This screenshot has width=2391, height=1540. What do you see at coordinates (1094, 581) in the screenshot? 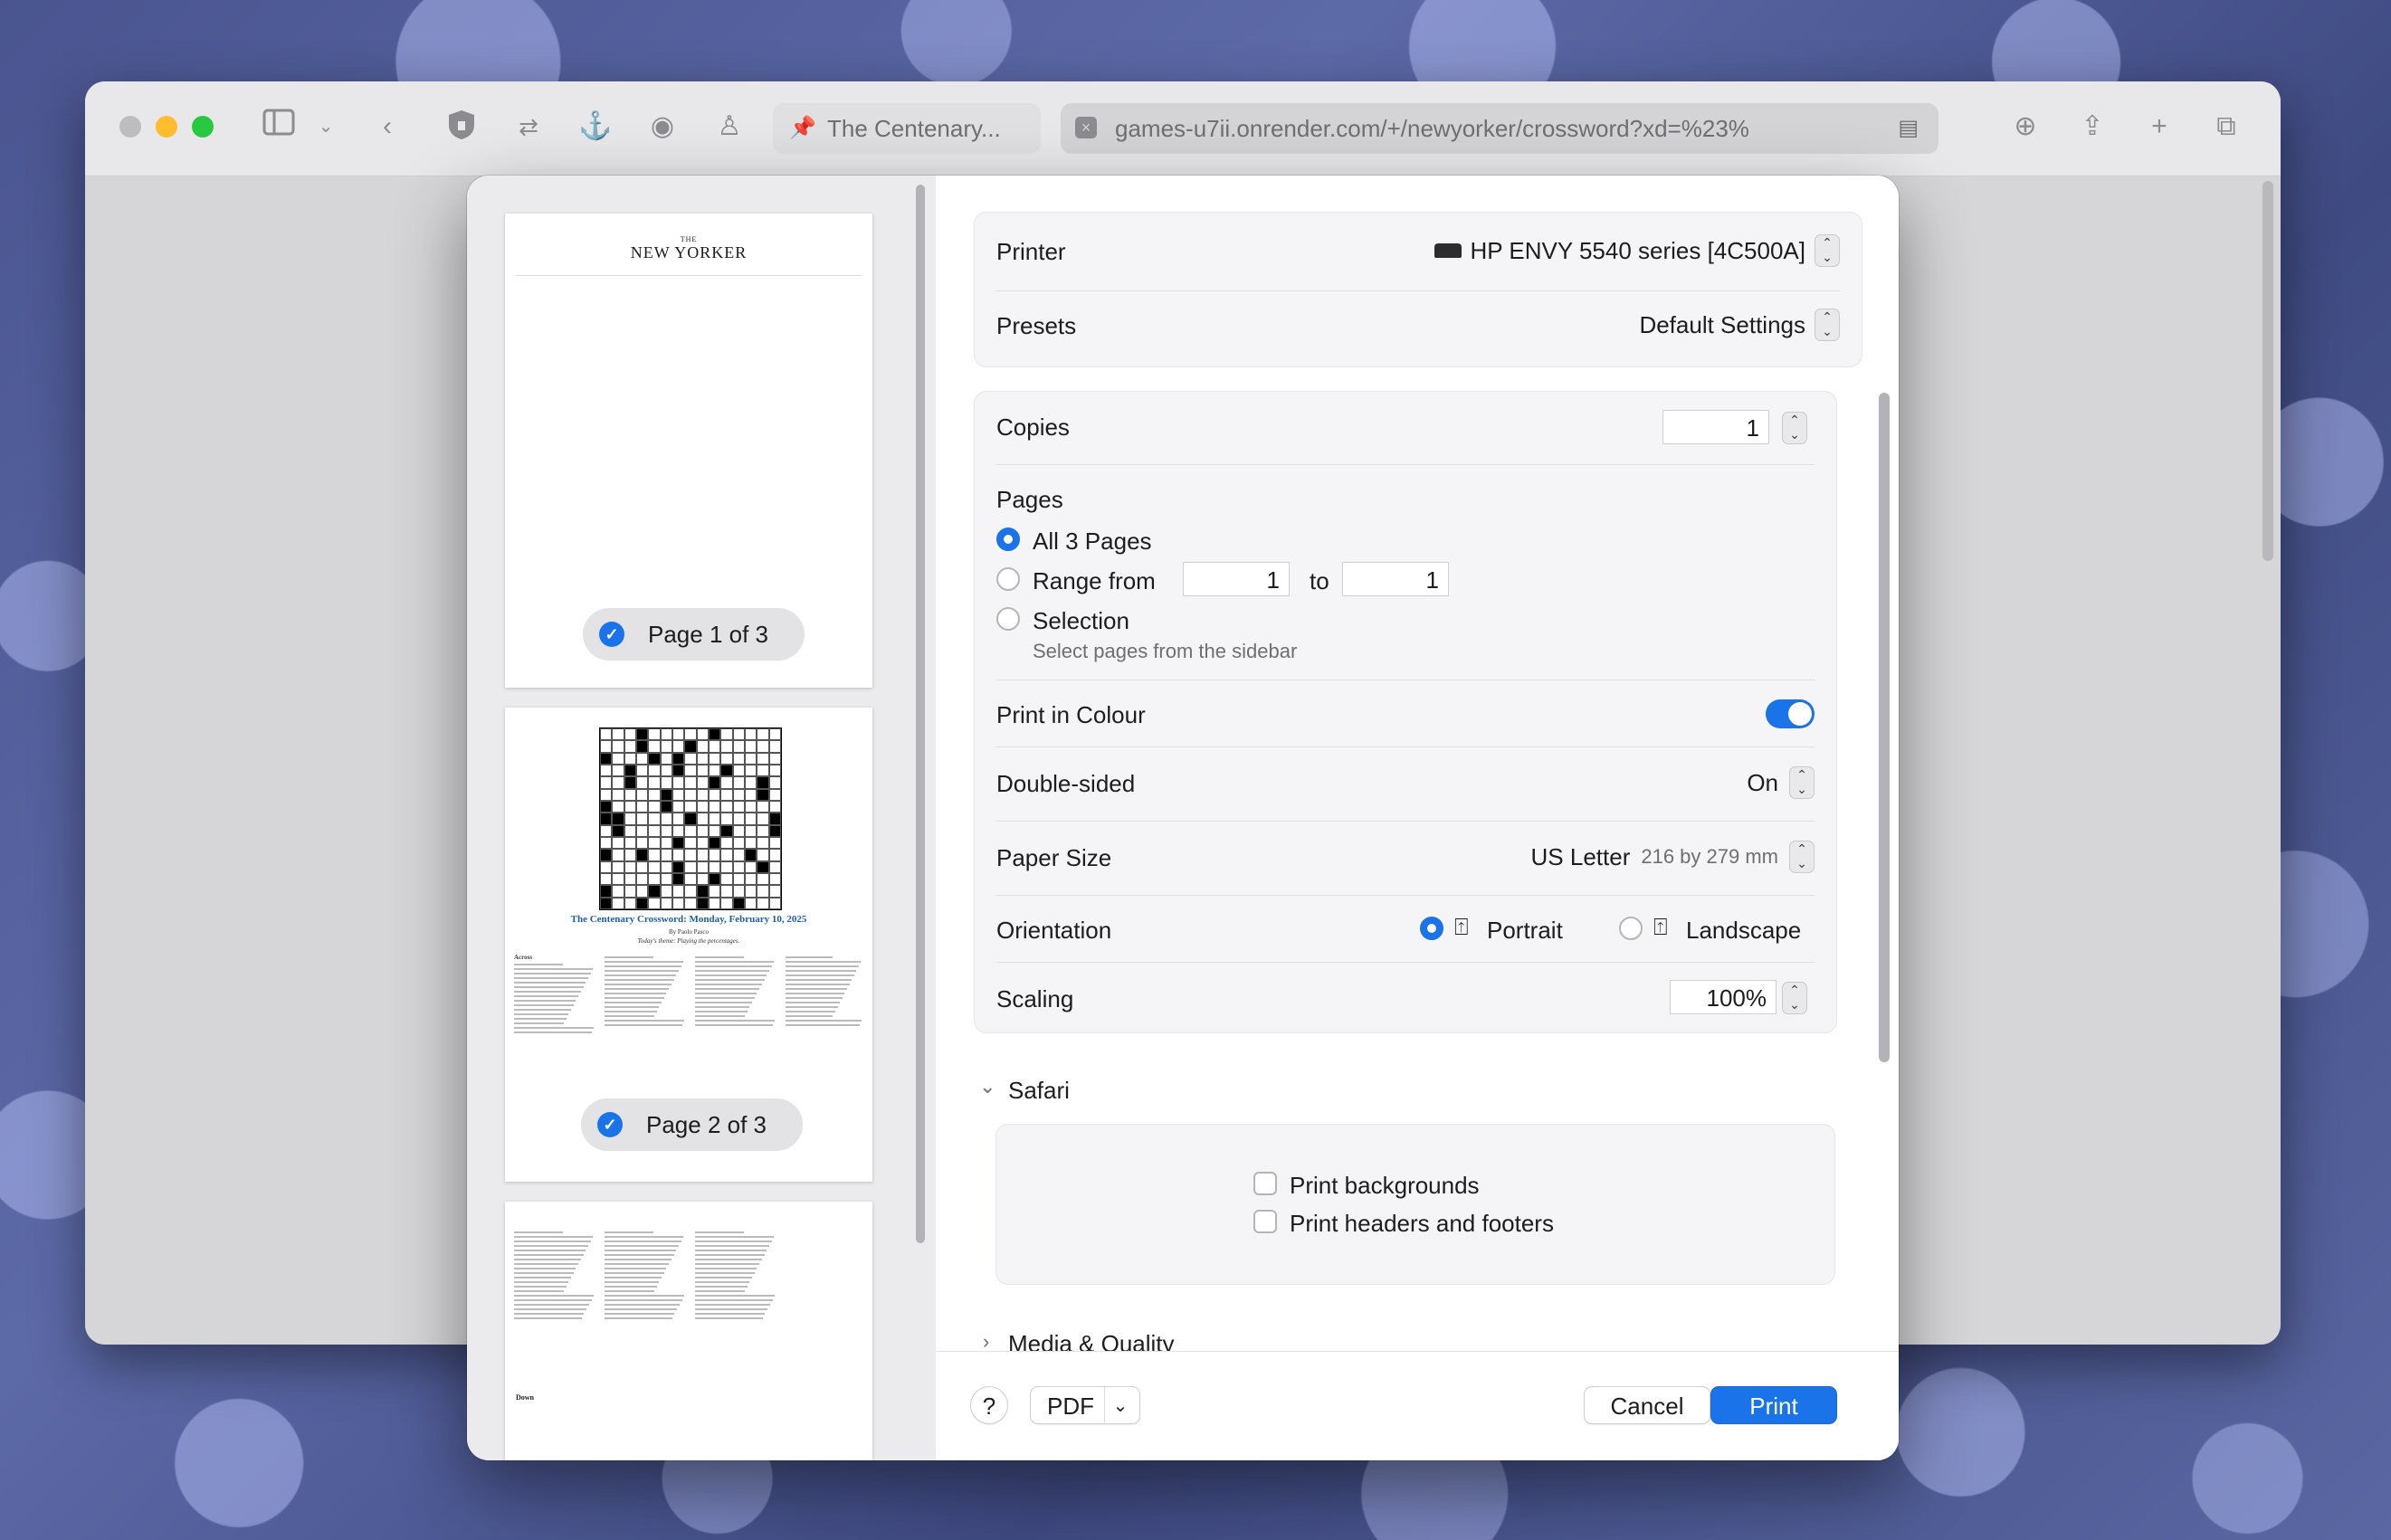
I see `range-label: Range from` at bounding box center [1094, 581].